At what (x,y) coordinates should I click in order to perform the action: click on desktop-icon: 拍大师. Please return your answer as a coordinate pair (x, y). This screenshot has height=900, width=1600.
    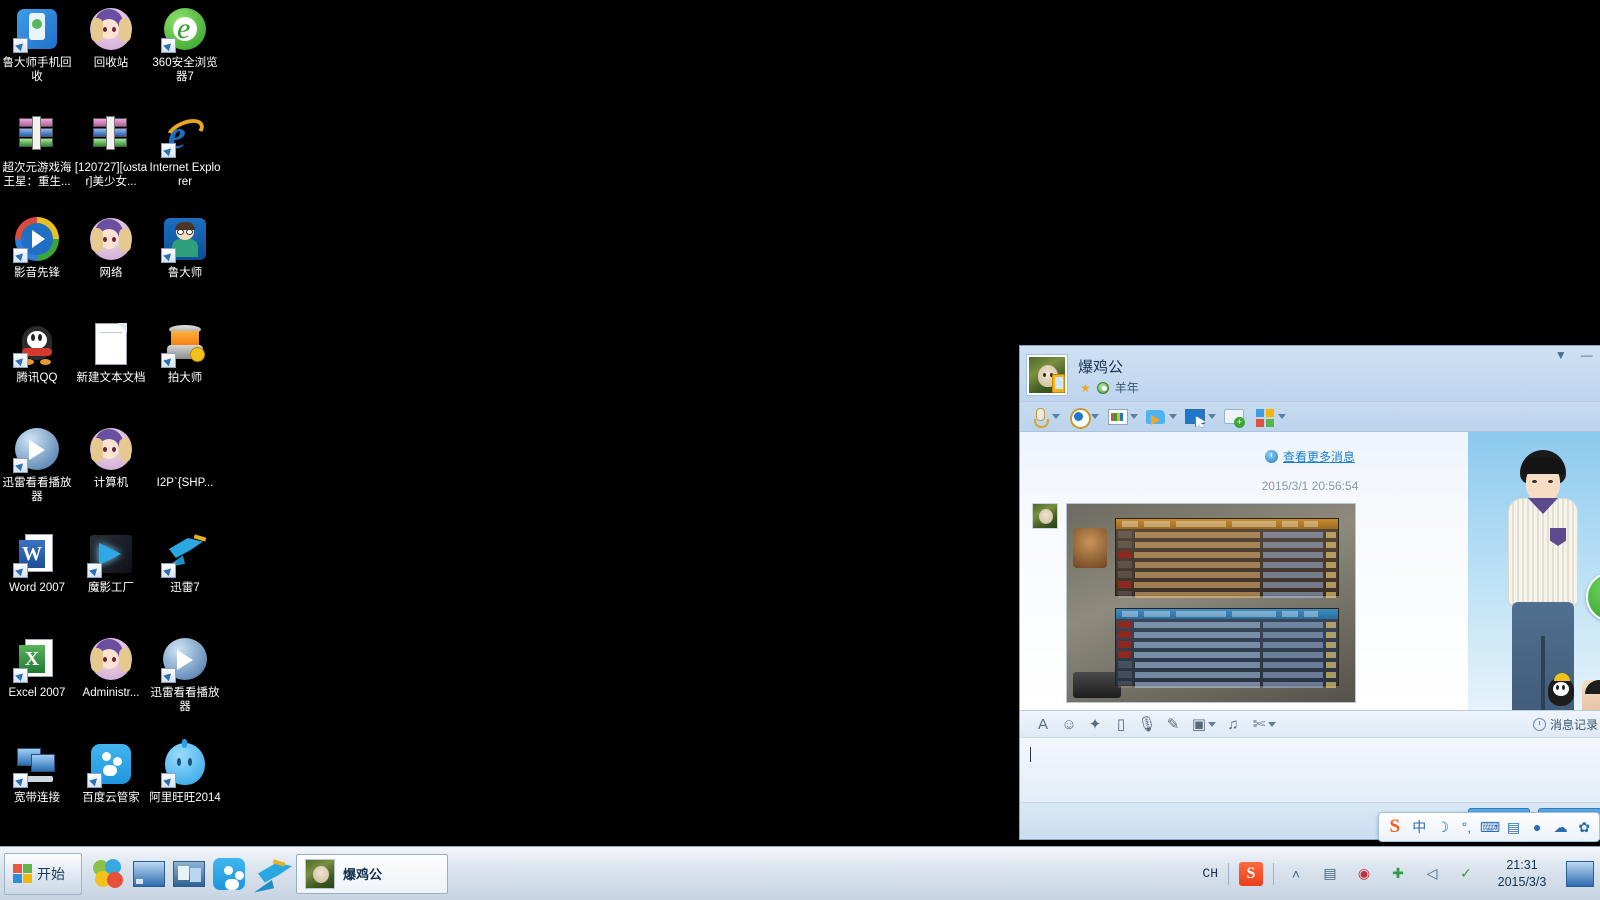
    Looking at the image, I should click on (185, 367).